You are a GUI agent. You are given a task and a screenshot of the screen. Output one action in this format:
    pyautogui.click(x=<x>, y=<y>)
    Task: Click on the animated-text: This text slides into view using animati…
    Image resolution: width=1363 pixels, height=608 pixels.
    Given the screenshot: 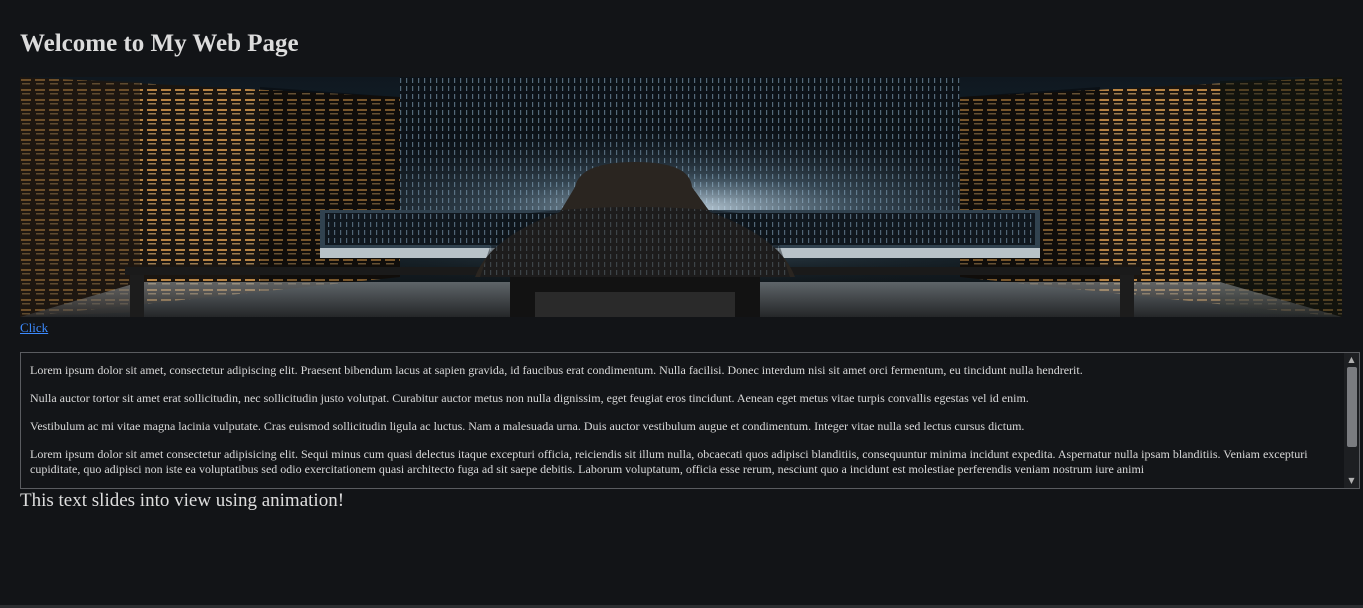 What is the action you would take?
    pyautogui.click(x=182, y=500)
    